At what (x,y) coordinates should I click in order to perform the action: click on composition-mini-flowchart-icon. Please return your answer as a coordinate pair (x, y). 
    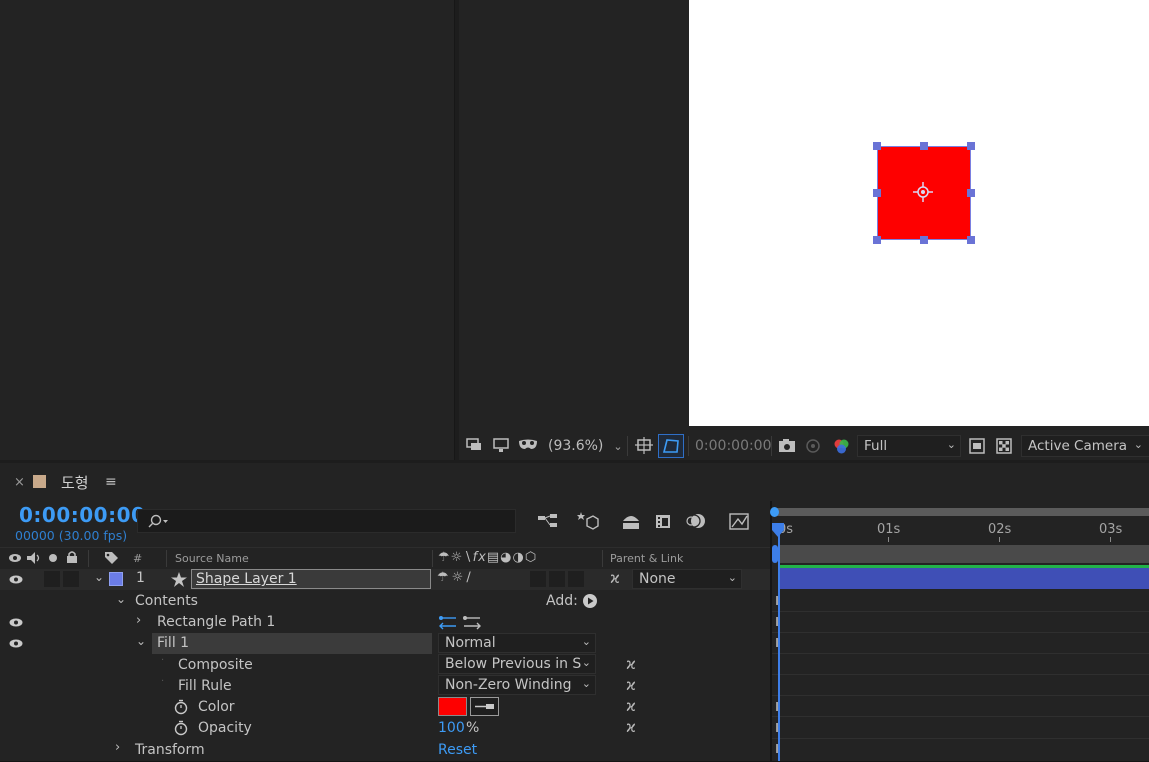
    Looking at the image, I should click on (548, 521).